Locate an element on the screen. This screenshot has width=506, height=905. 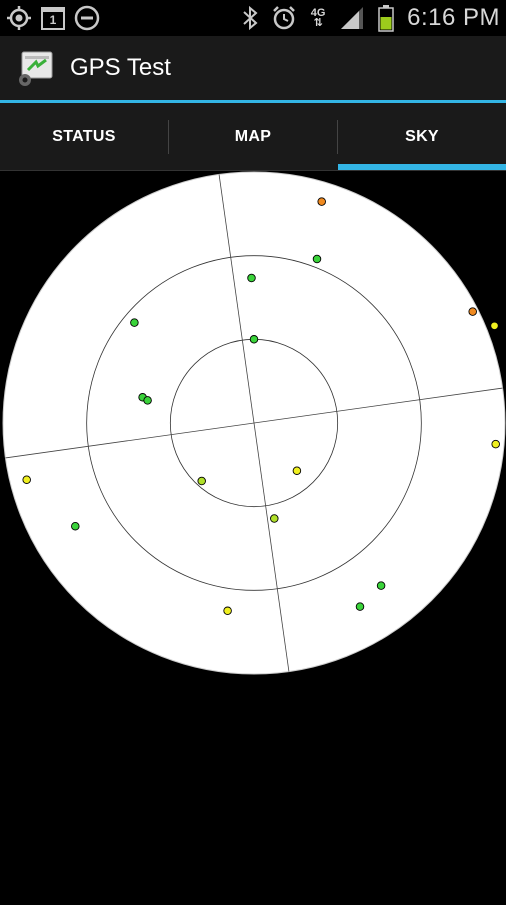
tab-status: STATUS is located at coordinates (84, 136).